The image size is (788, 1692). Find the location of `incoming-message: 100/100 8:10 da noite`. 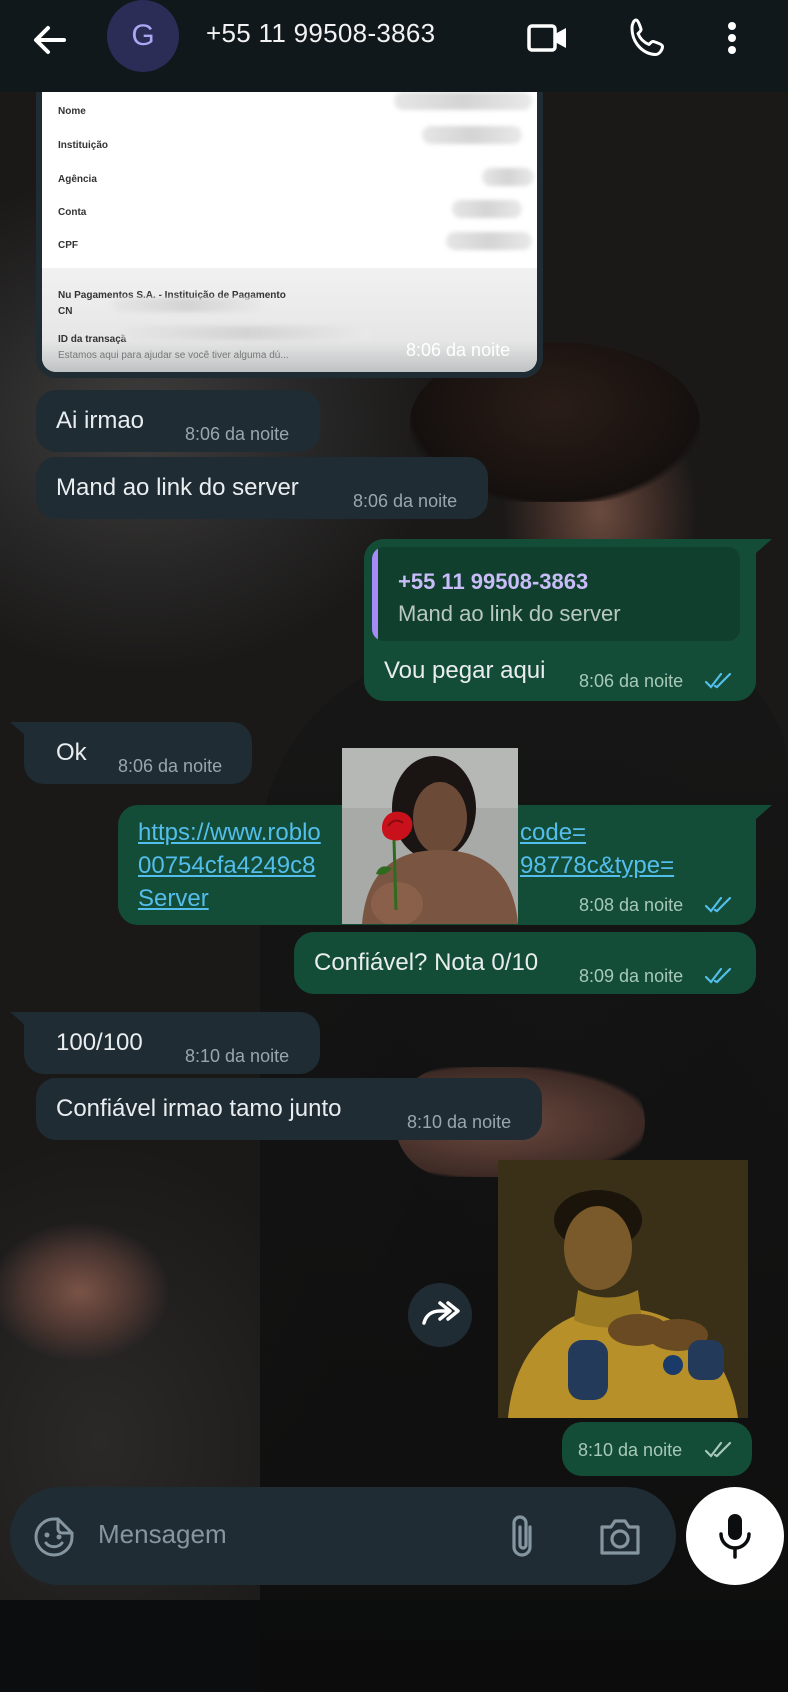

incoming-message: 100/100 8:10 da noite is located at coordinates (165, 1043).